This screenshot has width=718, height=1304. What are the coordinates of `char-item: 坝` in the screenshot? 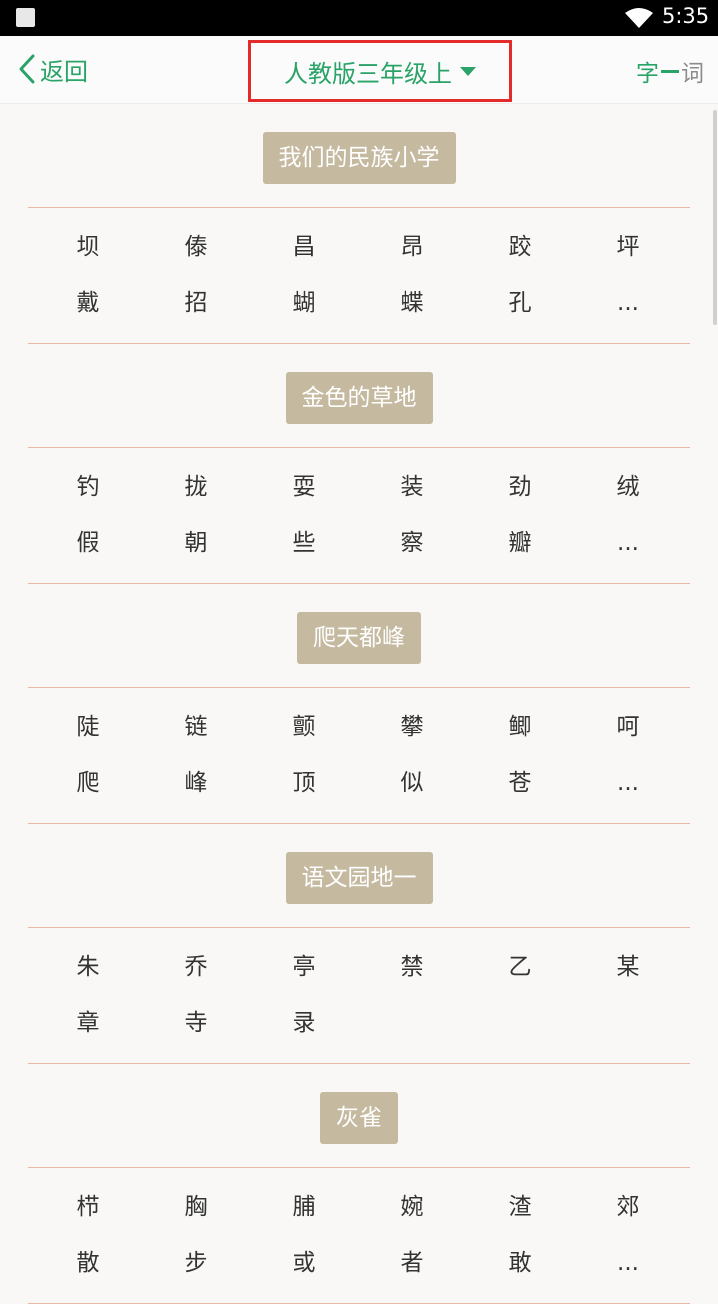 It's located at (88, 247).